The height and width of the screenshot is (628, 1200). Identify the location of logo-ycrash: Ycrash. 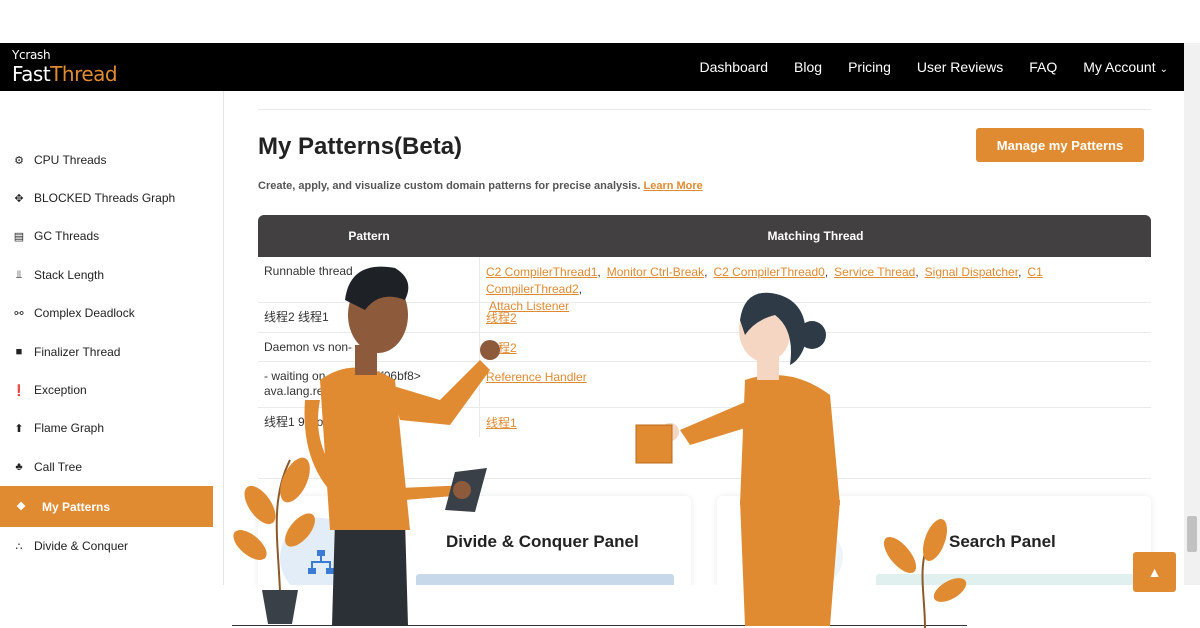
(31, 55).